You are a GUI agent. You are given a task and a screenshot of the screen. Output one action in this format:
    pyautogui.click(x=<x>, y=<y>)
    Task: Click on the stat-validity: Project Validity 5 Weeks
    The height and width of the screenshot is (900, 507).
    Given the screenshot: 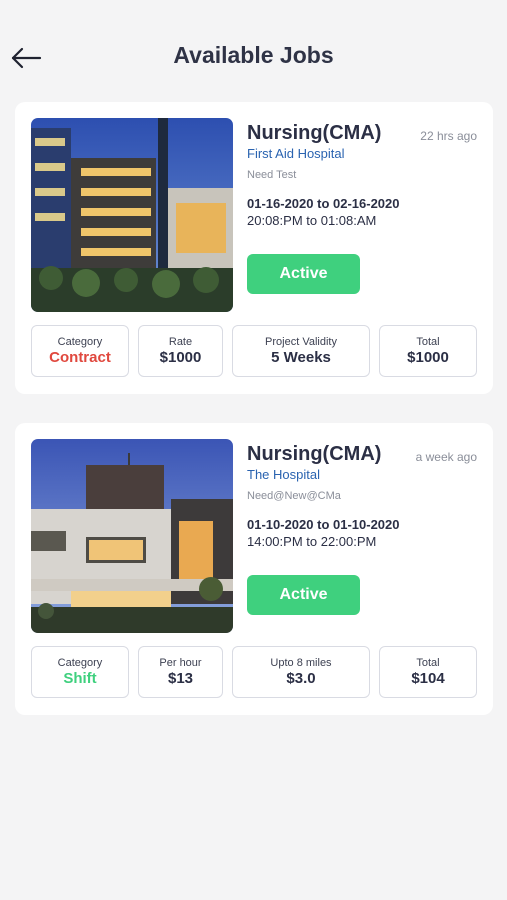 What is the action you would take?
    pyautogui.click(x=301, y=351)
    